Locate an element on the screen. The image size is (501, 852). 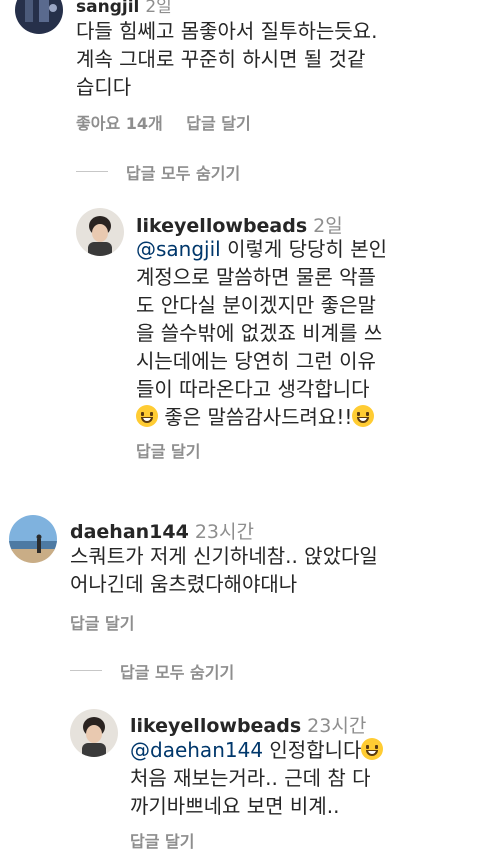
comment-actions-sangjil: 좋아요 14개 답글 달기 is located at coordinates (163, 122).